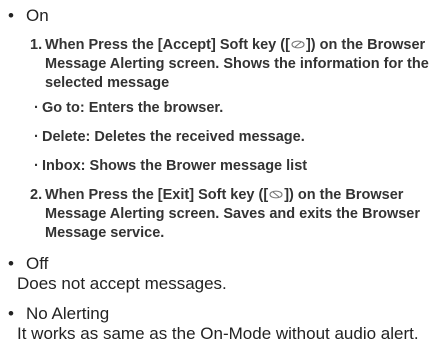 The width and height of the screenshot is (446, 364). Describe the element at coordinates (276, 194) in the screenshot. I see `right-softkey-icon` at that location.